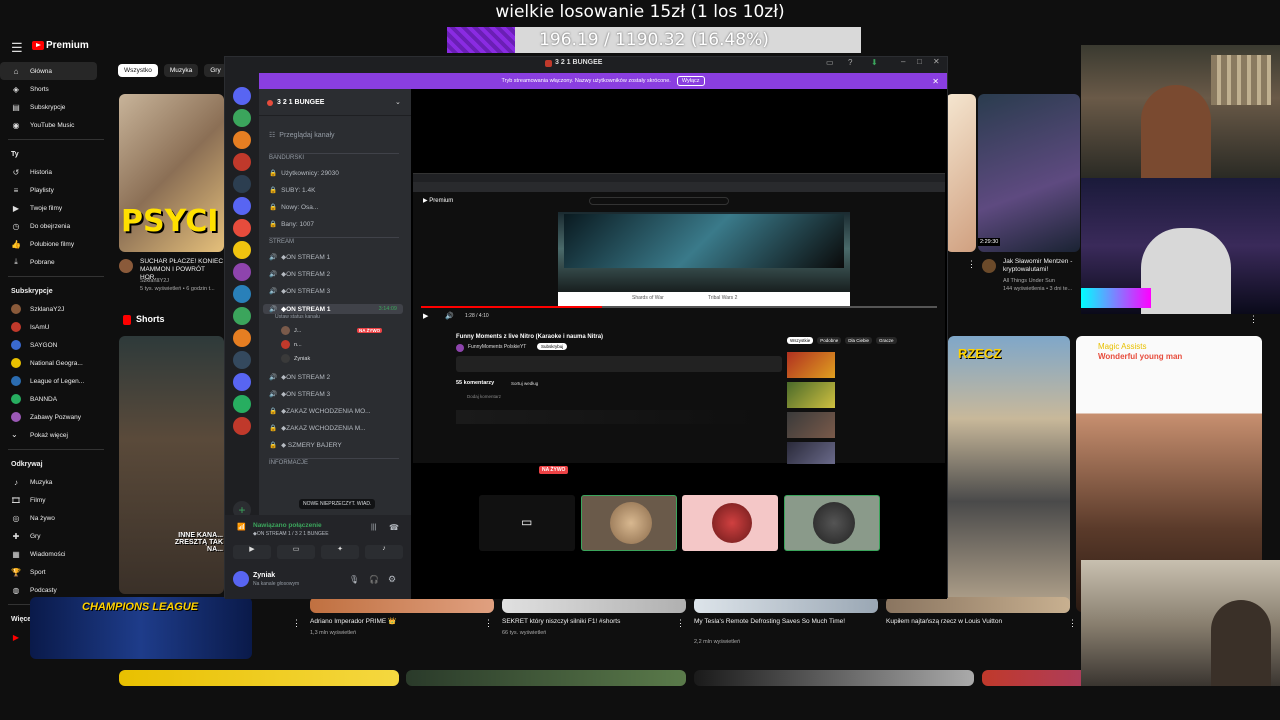  What do you see at coordinates (1042, 266) in the screenshot?
I see `video-title: Jak Sławomir Mentzen - kryptowalutami!` at bounding box center [1042, 266].